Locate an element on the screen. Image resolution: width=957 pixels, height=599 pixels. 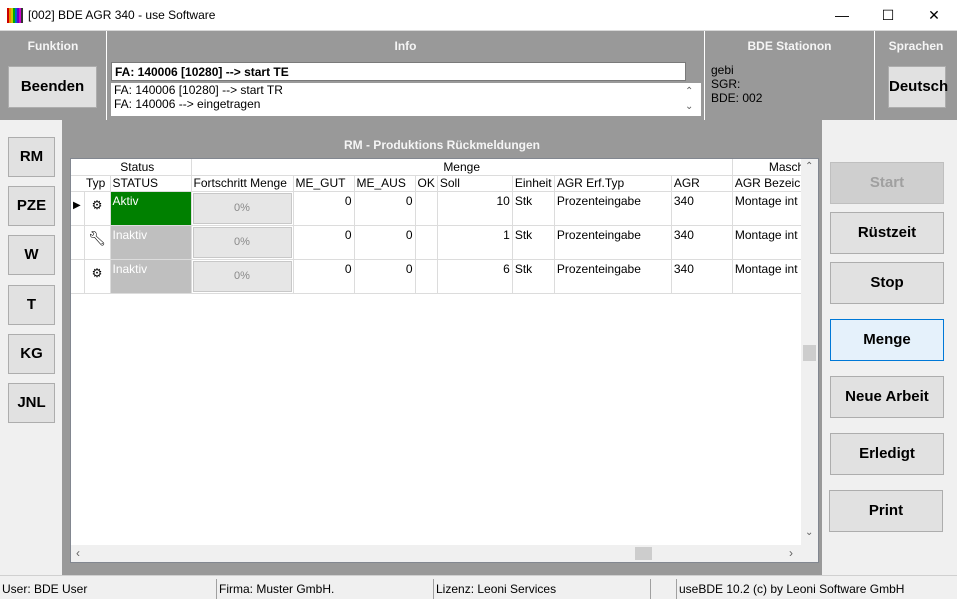
scroll-right-icon: › is located at coordinates (791, 553).